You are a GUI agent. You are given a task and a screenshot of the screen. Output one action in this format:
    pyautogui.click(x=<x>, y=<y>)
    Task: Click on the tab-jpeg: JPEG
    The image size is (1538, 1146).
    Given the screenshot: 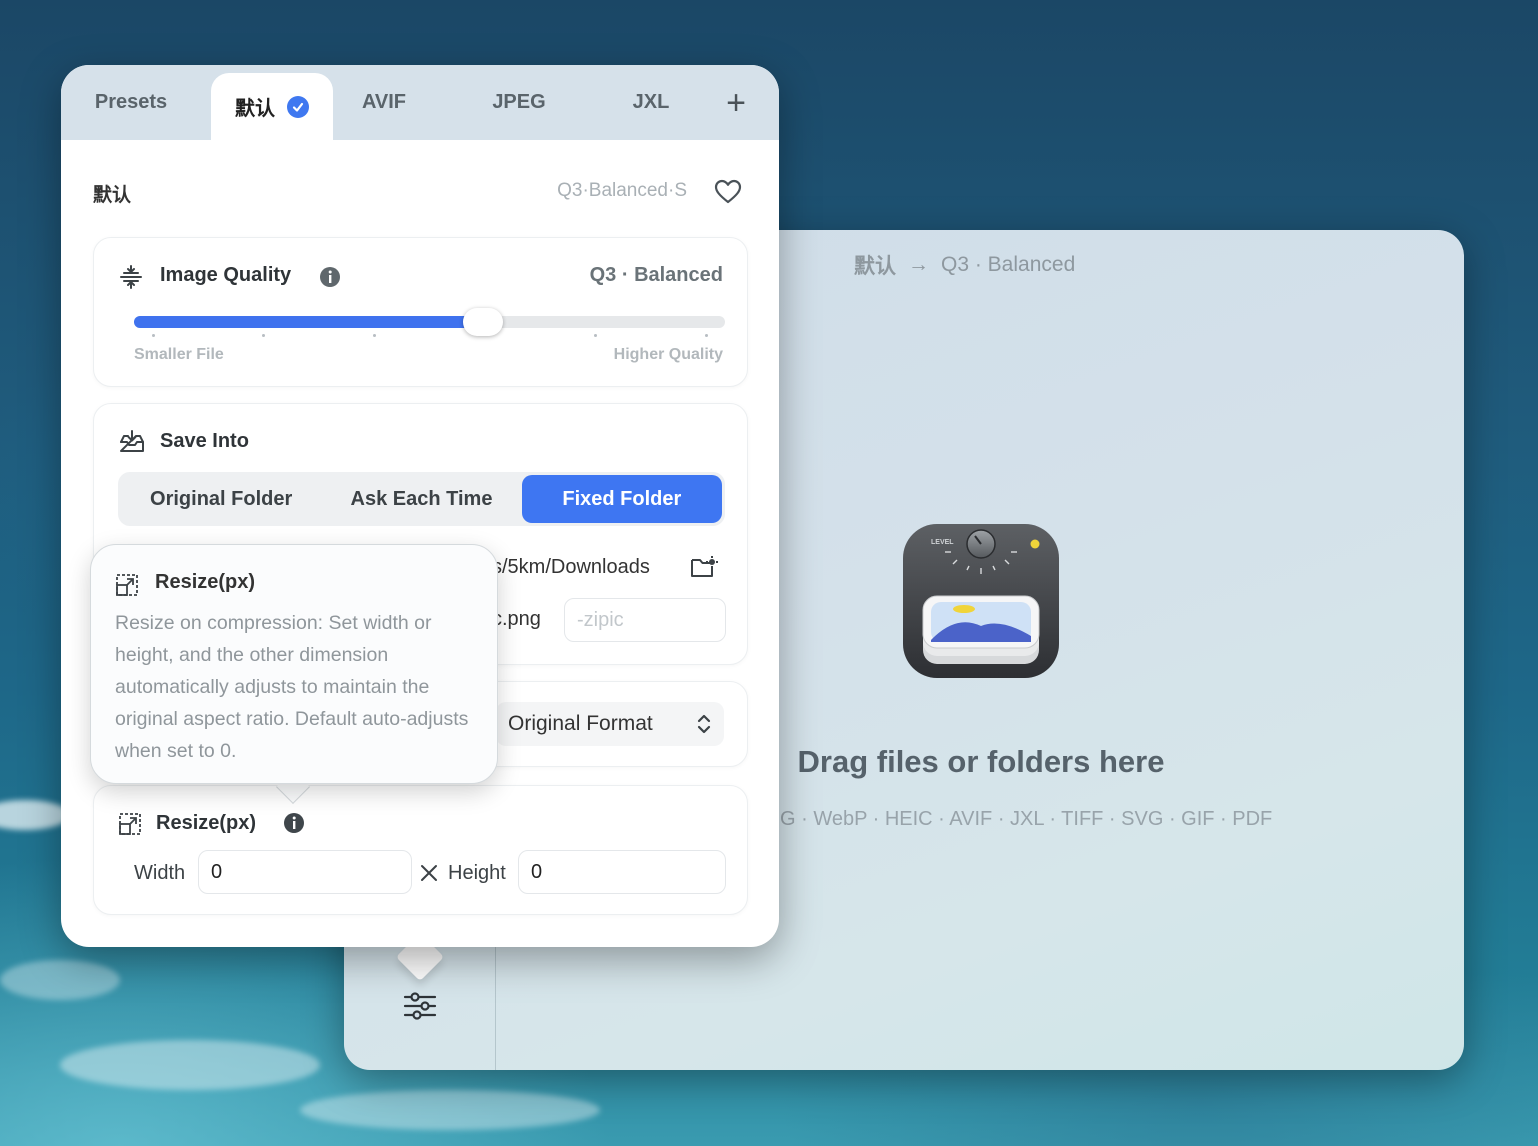 What is the action you would take?
    pyautogui.click(x=519, y=102)
    